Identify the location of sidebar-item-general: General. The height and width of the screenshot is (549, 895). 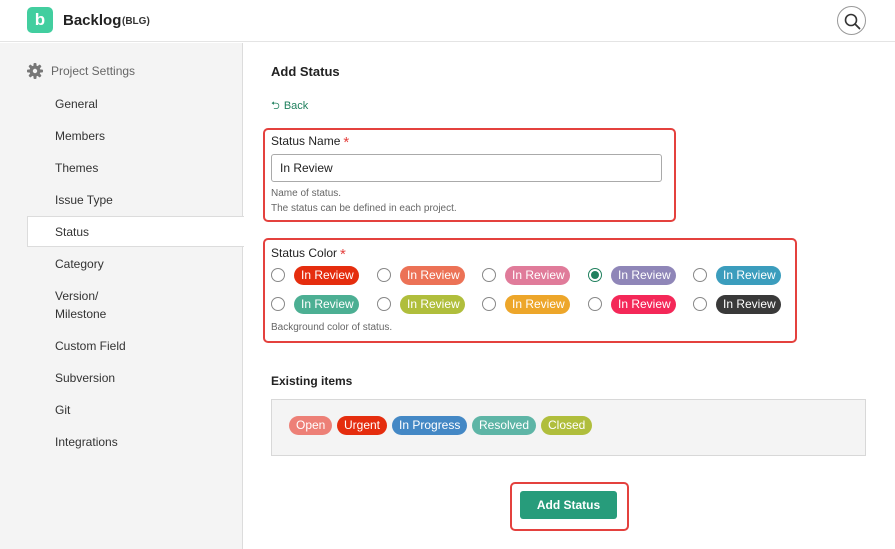
(76, 104).